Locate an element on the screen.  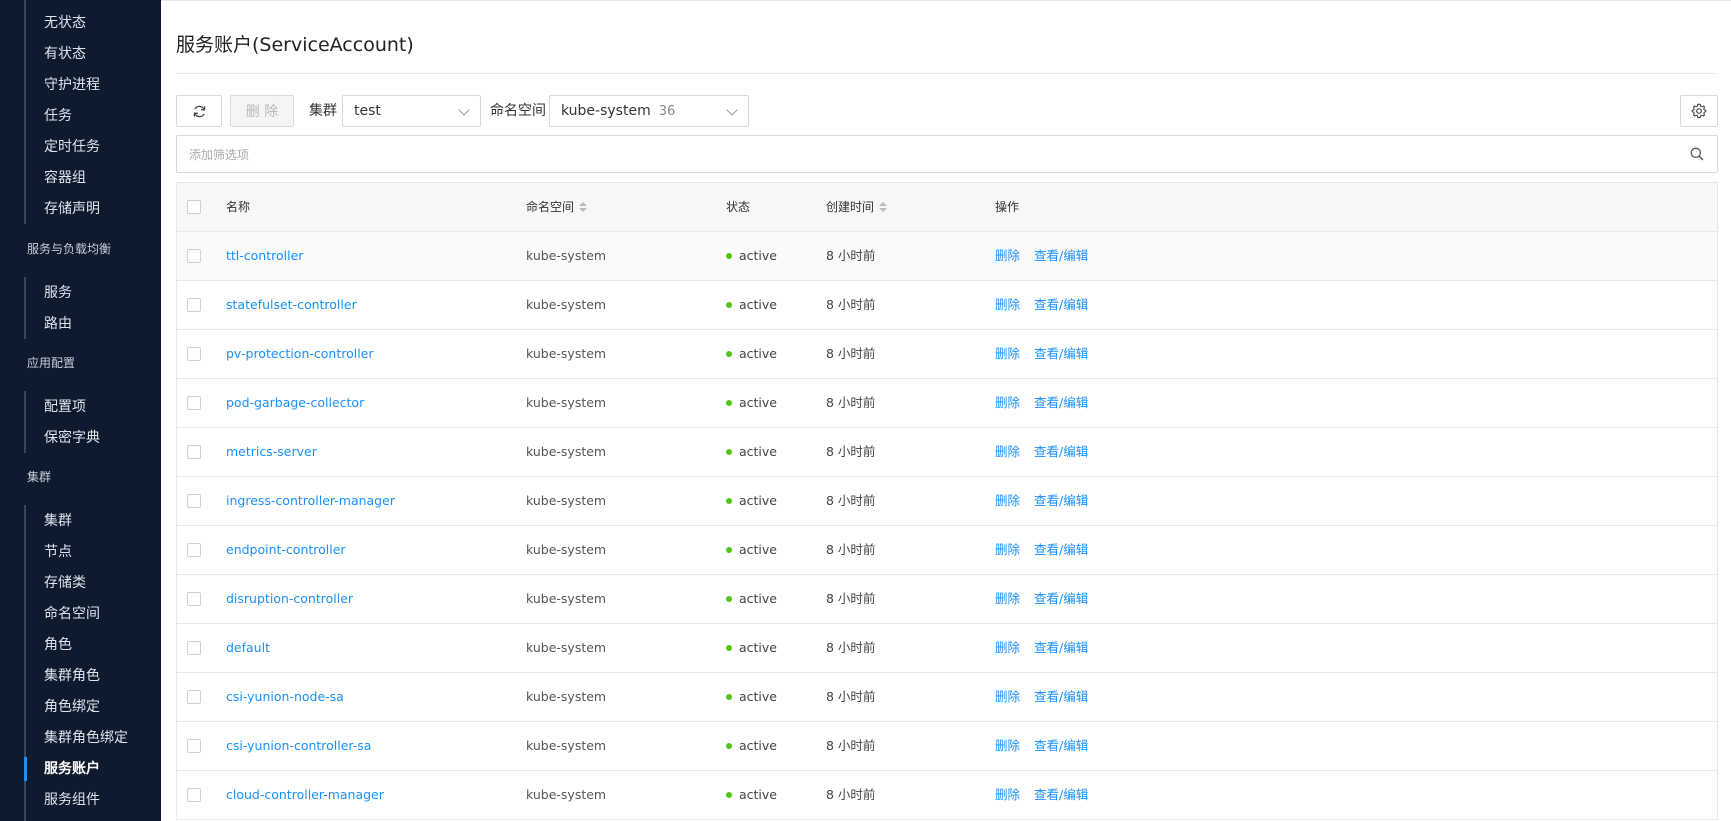
sidebar-item-pods: 容器组 is located at coordinates (94, 178).